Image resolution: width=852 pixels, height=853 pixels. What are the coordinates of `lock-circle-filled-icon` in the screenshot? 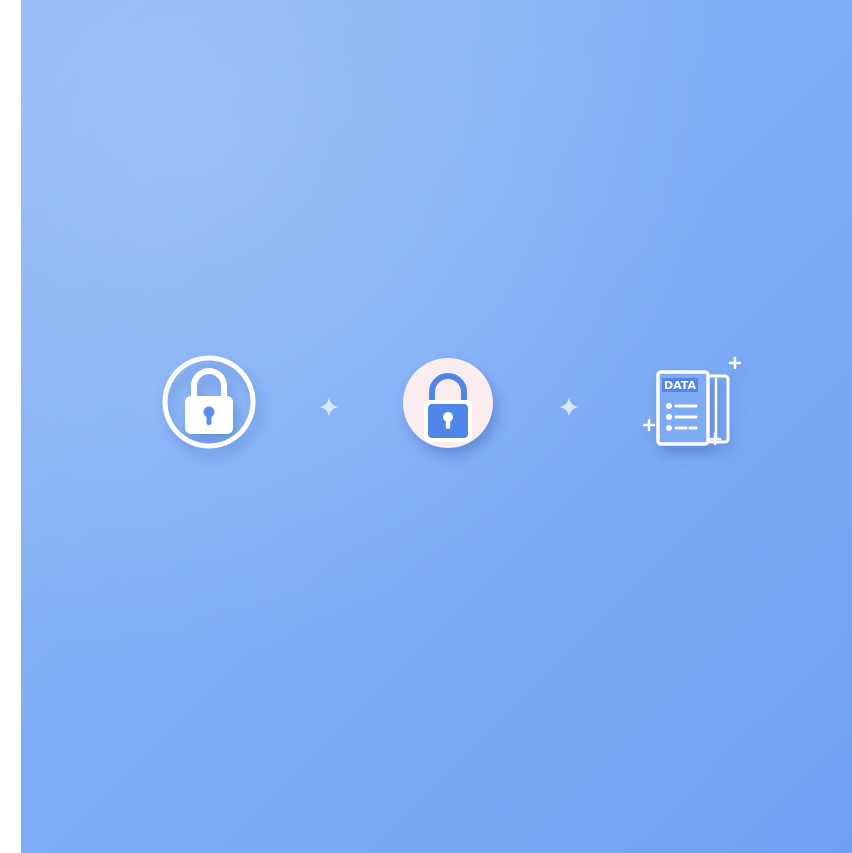 It's located at (448, 404).